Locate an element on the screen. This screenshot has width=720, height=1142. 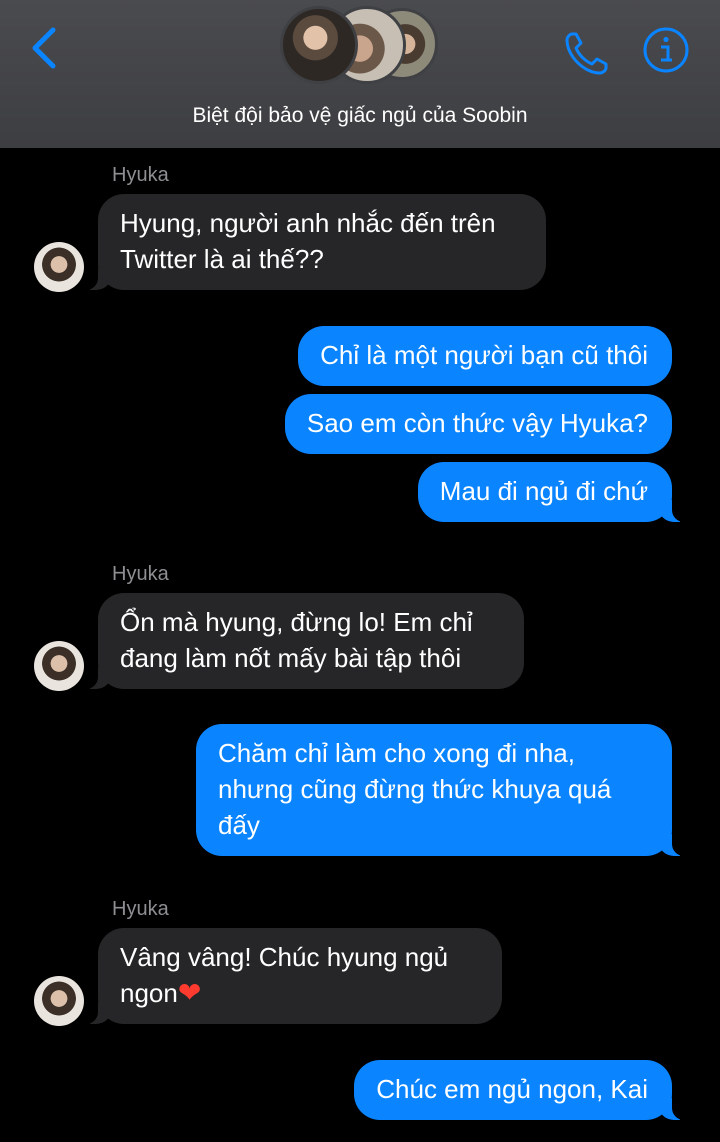
chevron-left-icon is located at coordinates (44, 48).